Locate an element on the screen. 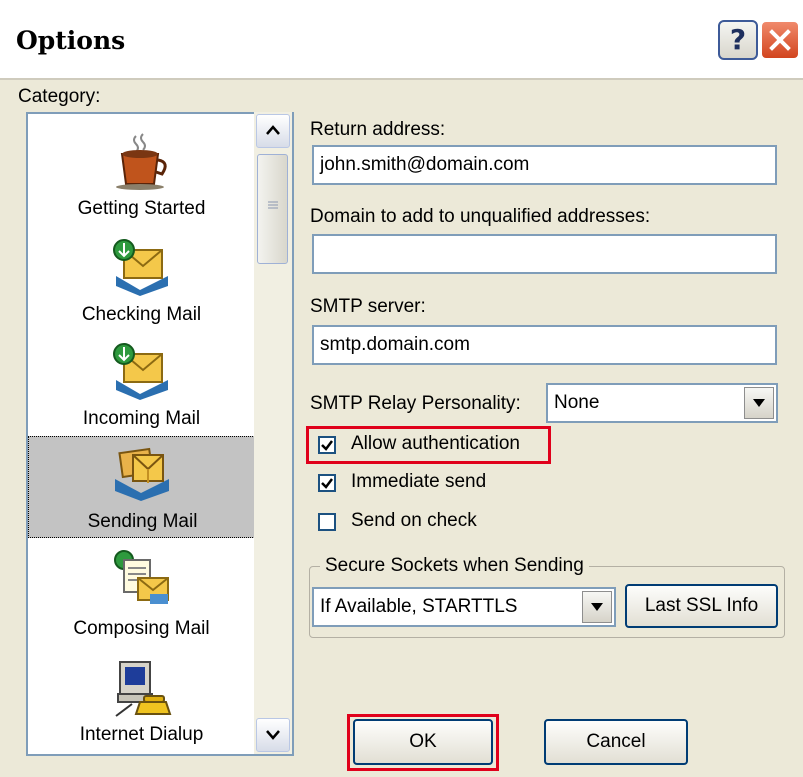 The image size is (803, 777). title-divider is located at coordinates (401, 79).